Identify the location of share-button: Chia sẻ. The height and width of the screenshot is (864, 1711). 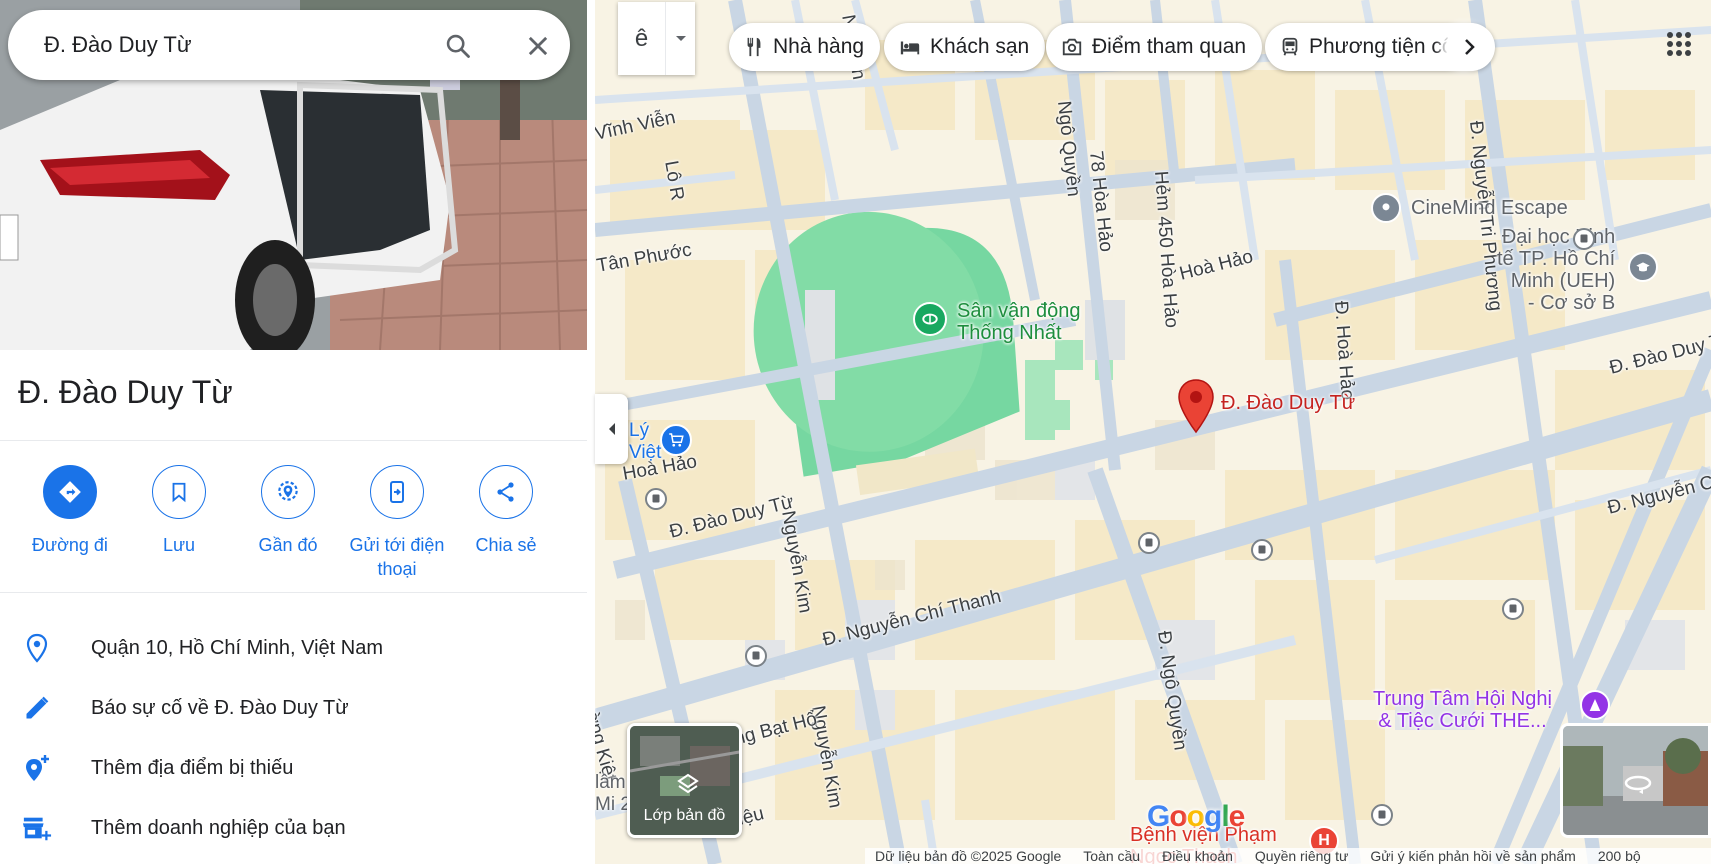
(506, 511).